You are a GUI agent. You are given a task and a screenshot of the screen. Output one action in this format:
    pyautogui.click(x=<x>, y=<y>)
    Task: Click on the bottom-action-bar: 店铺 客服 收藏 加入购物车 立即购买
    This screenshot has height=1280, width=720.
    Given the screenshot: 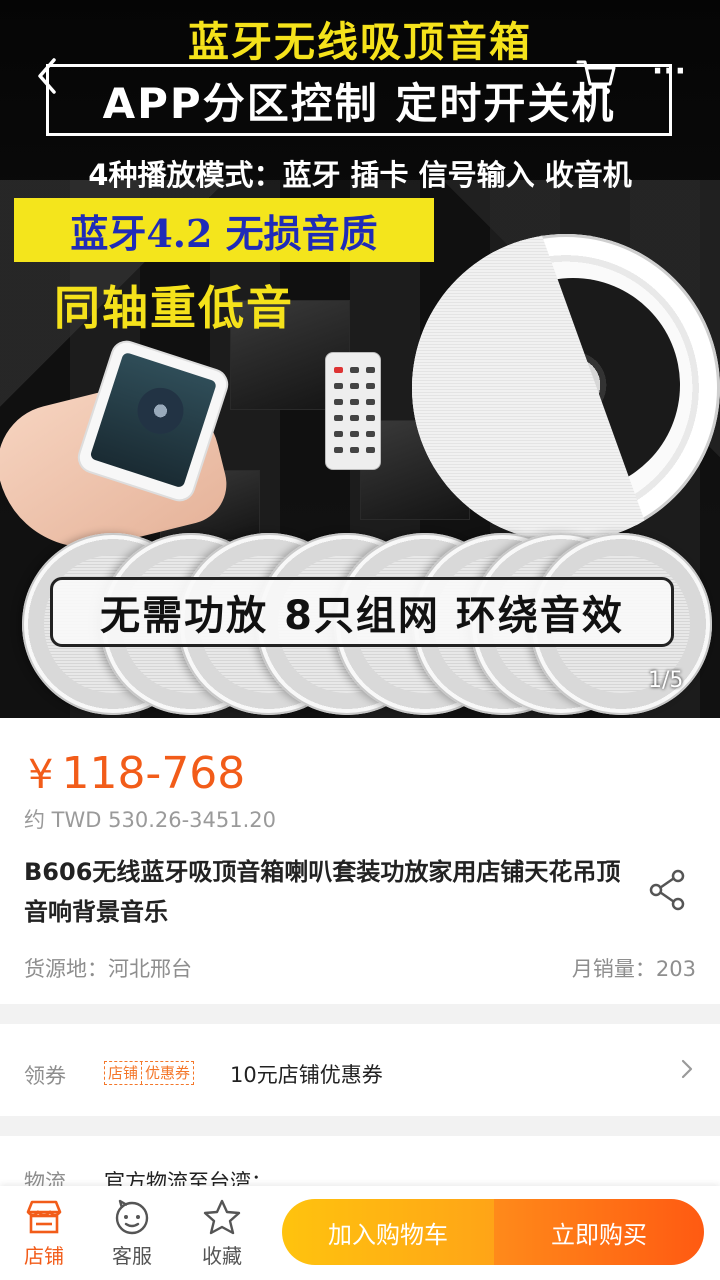 What is the action you would take?
    pyautogui.click(x=360, y=1233)
    